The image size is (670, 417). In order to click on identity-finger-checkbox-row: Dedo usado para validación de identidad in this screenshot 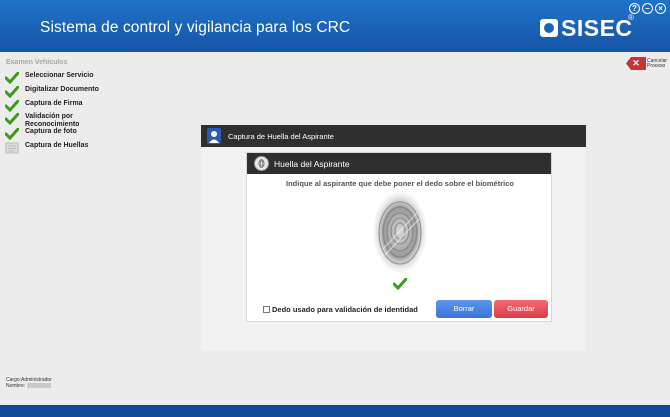, I will do `click(340, 309)`.